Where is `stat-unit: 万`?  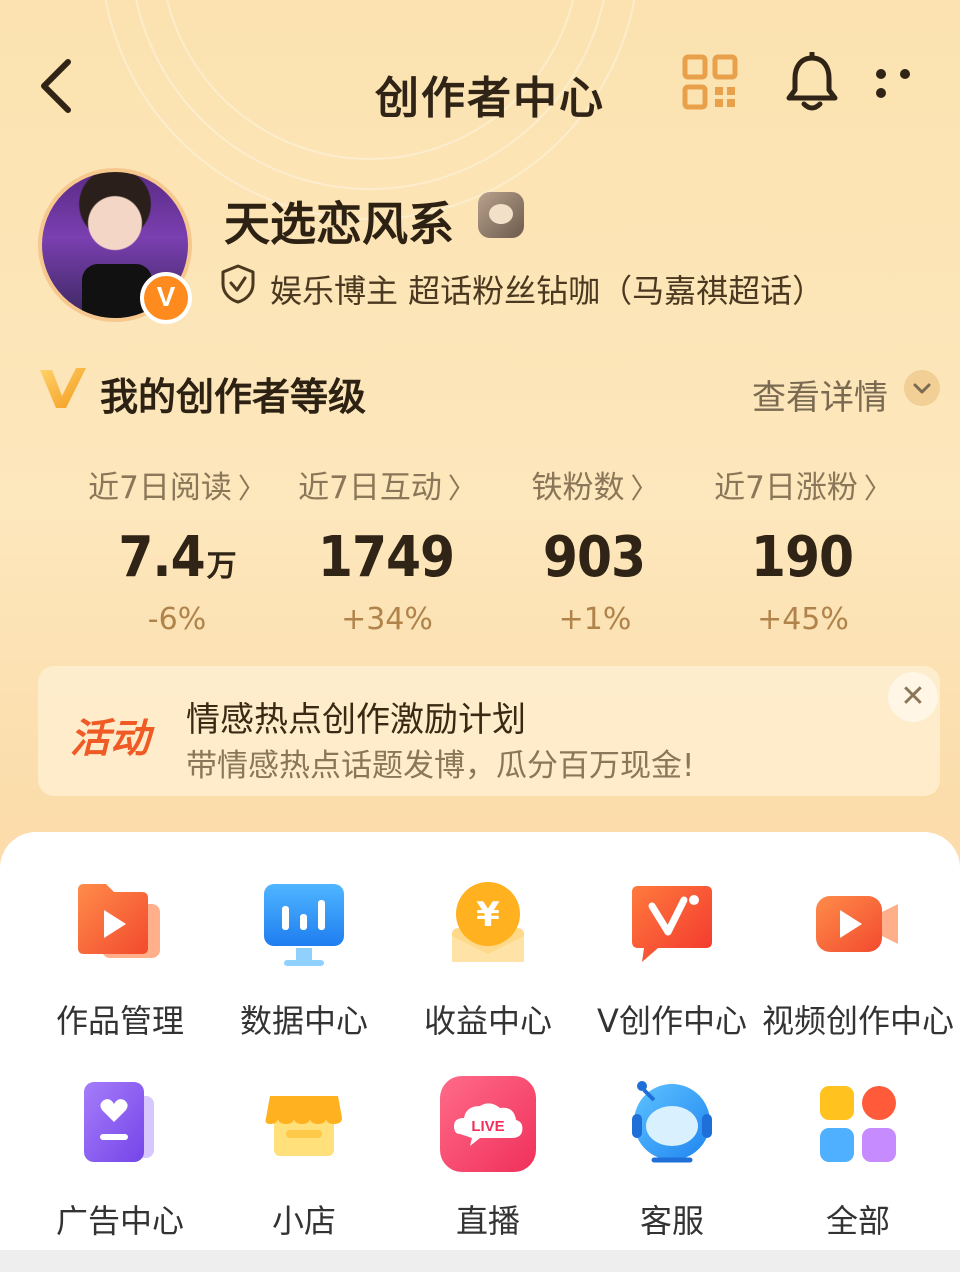
stat-unit: 万 is located at coordinates (221, 566).